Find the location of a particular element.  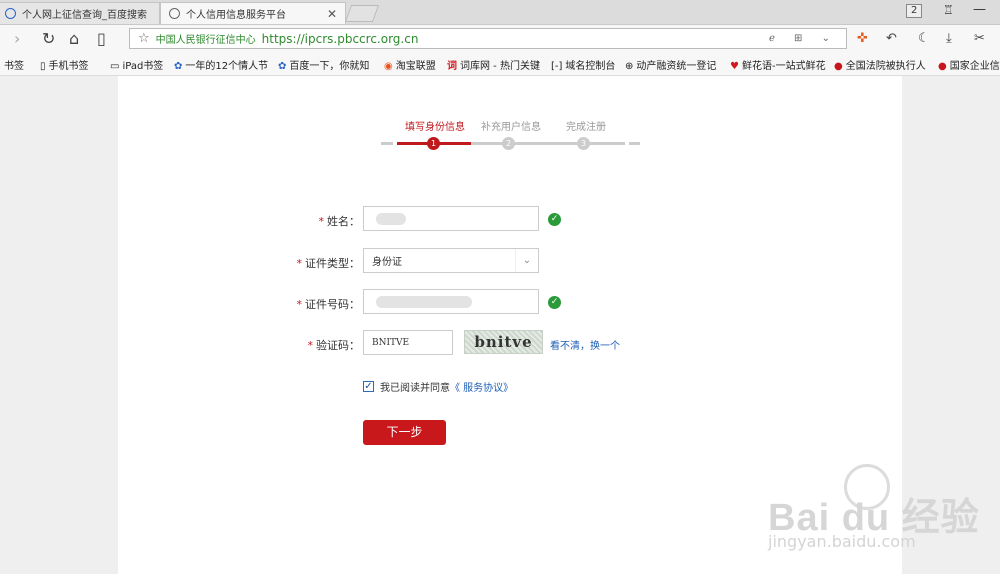

captcha-refresh-link: 看不清，换一个 is located at coordinates (585, 344).